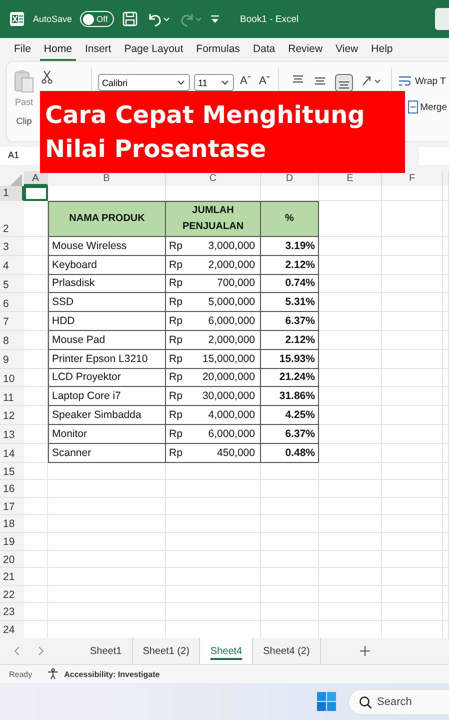 The height and width of the screenshot is (720, 449). What do you see at coordinates (20, 674) in the screenshot?
I see `status-text: Ready` at bounding box center [20, 674].